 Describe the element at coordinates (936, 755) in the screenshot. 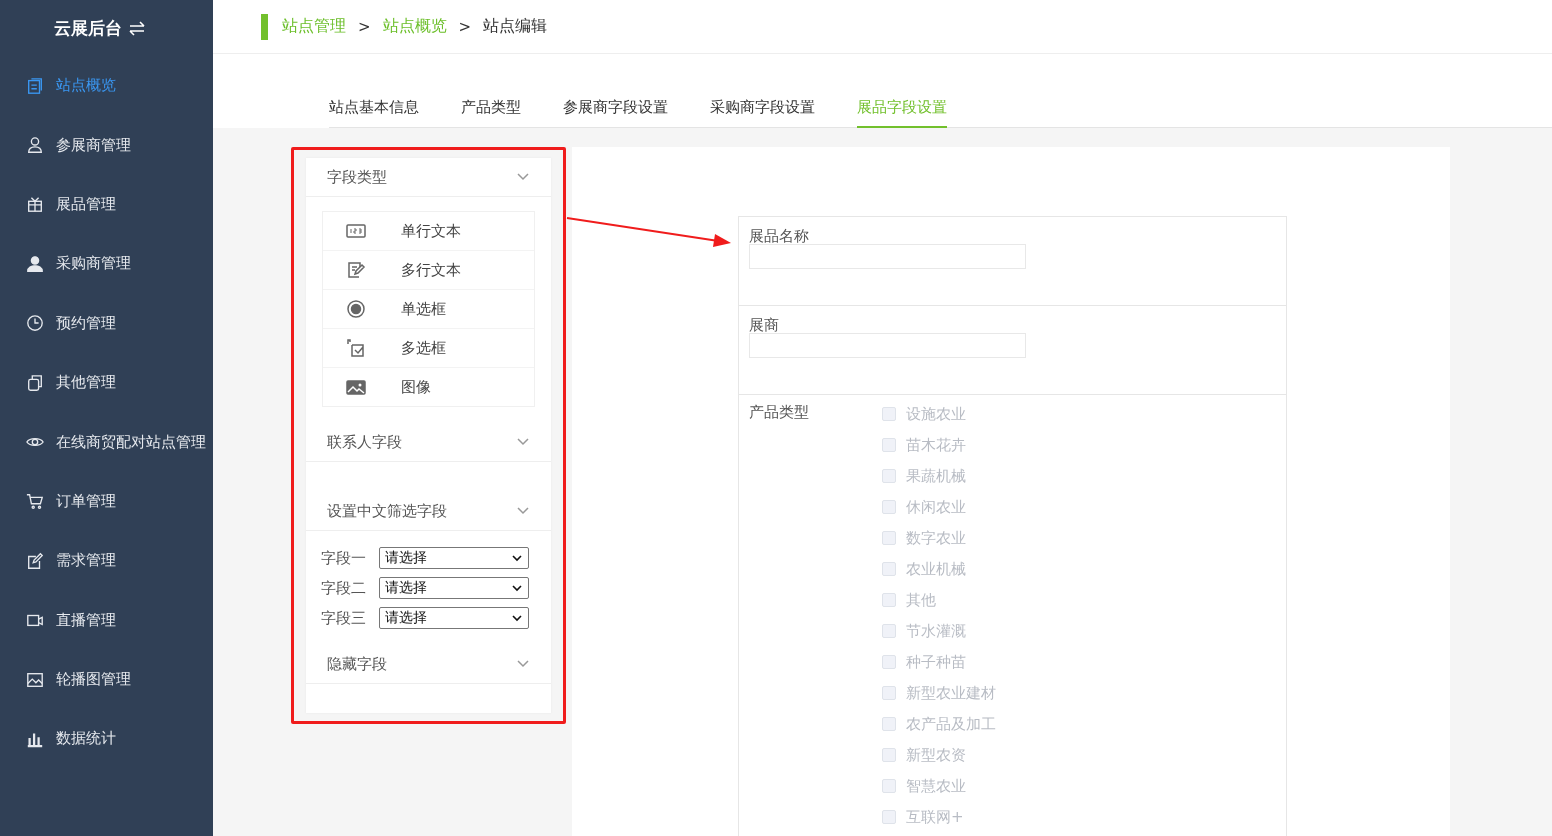

I see `checkbox-label: 新型农资` at that location.